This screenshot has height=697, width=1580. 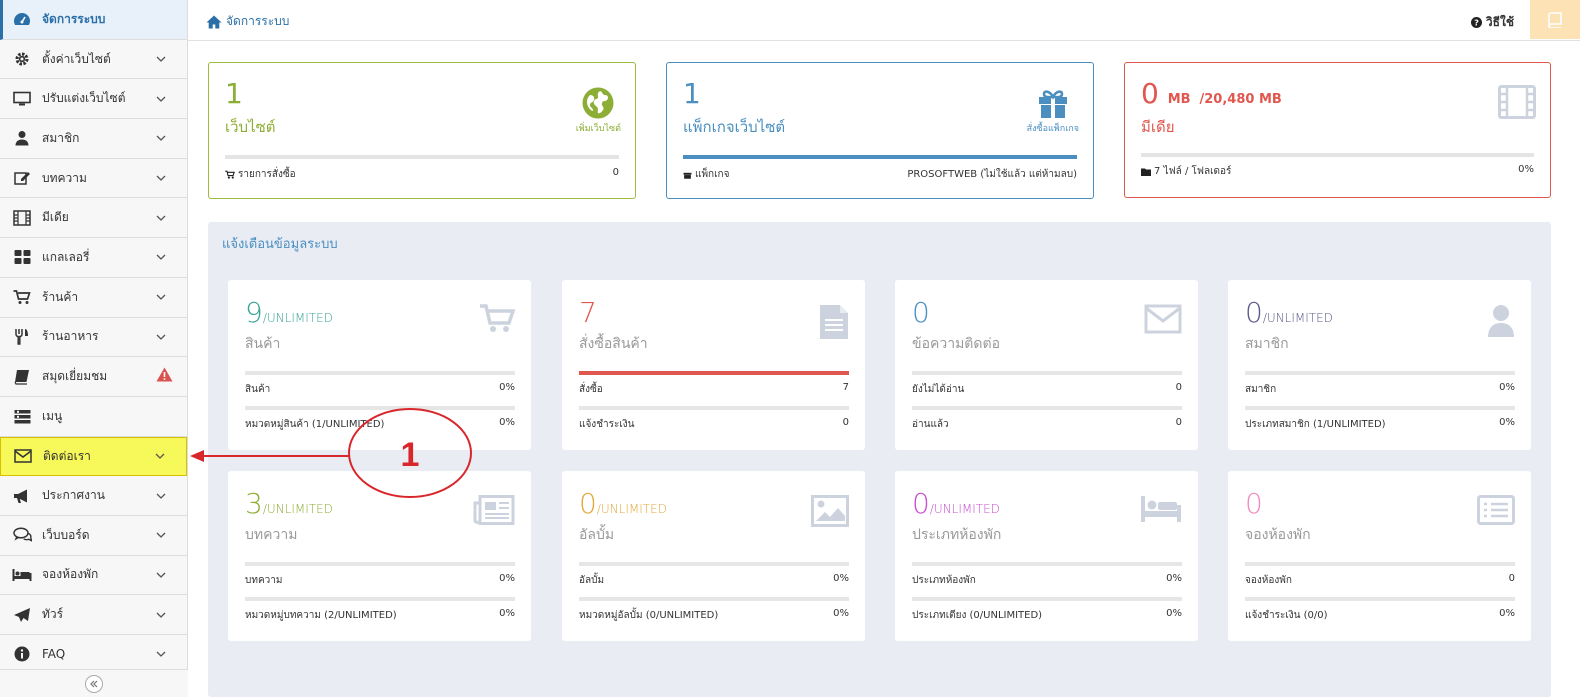 What do you see at coordinates (977, 615) in the screenshot?
I see `stat-row-label: ประเภทเตียง (0/UNLIMITED)` at bounding box center [977, 615].